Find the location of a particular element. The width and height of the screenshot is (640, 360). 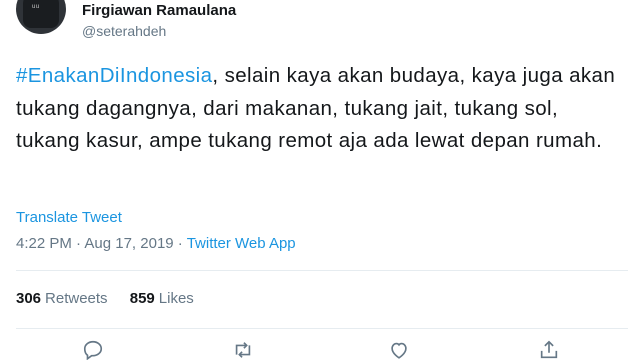

retweet-icon is located at coordinates (243, 350).